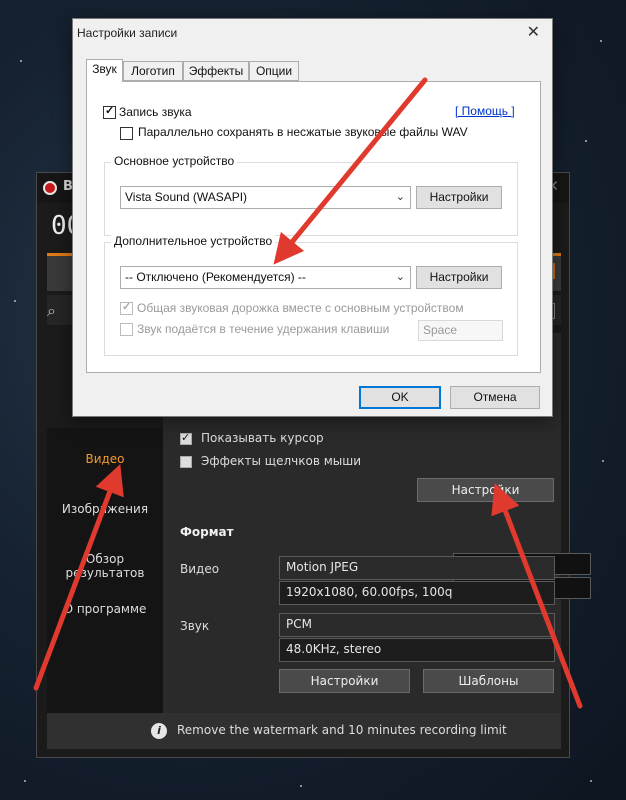 The image size is (626, 800). What do you see at coordinates (350, 171) in the screenshot?
I see `arrow-to-secondary-device` at bounding box center [350, 171].